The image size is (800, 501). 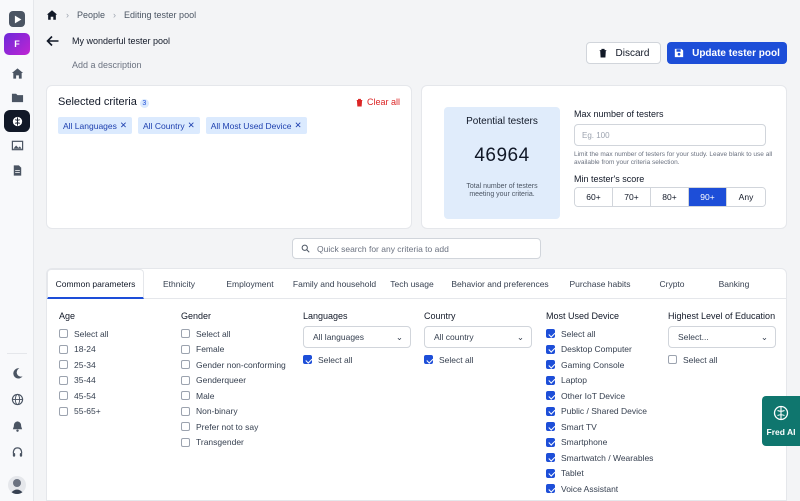 What do you see at coordinates (632, 197) in the screenshot?
I see `score-option-70: 70+` at bounding box center [632, 197].